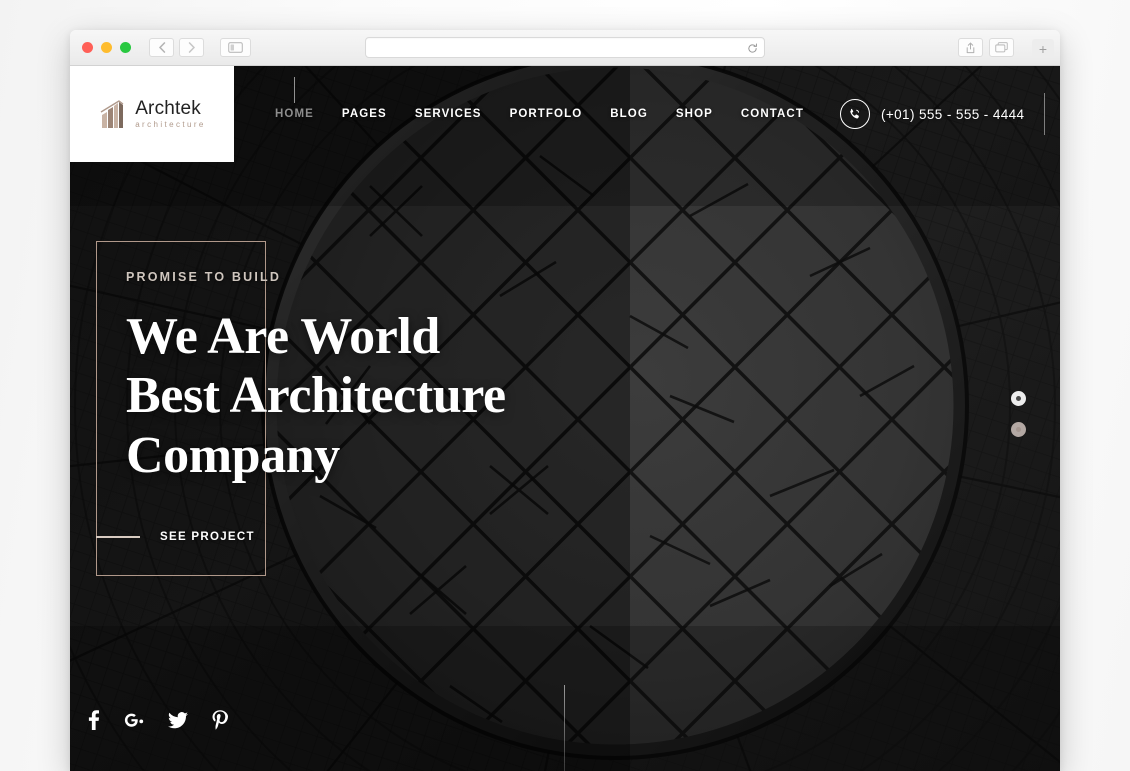 The width and height of the screenshot is (1130, 771). I want to click on back-button, so click(161, 47).